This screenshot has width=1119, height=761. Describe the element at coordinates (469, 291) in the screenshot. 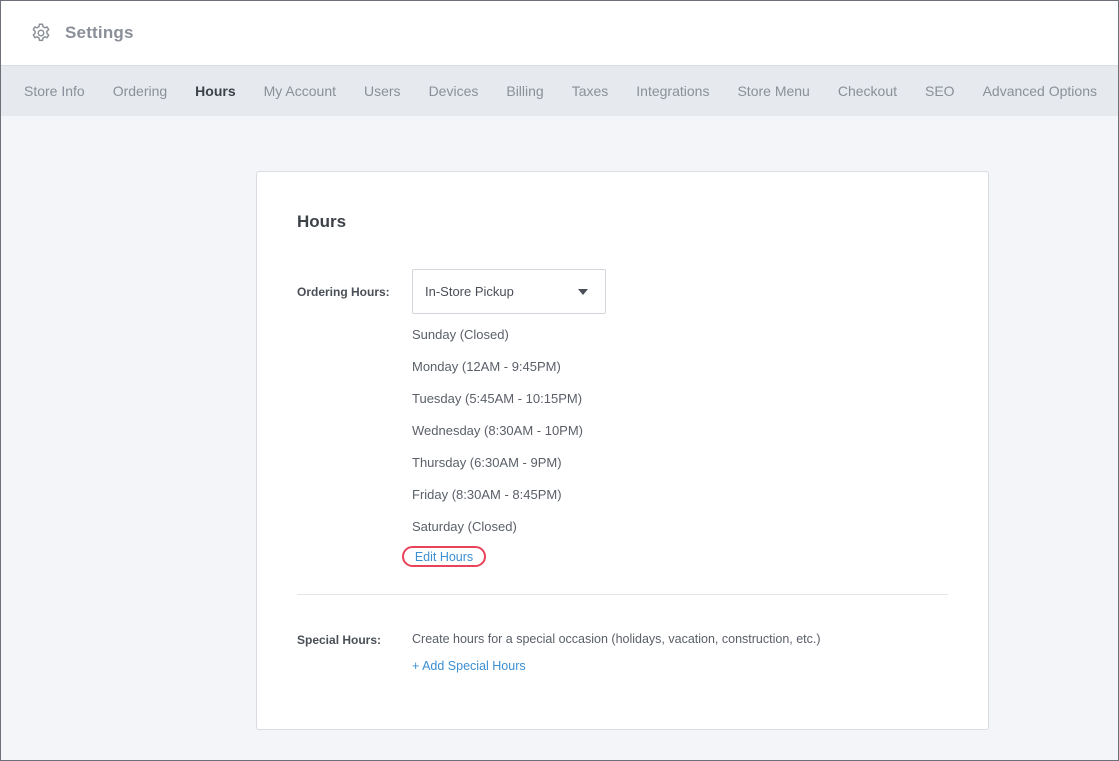

I see `ordering-type-selected-value: In-Store Pickup` at that location.